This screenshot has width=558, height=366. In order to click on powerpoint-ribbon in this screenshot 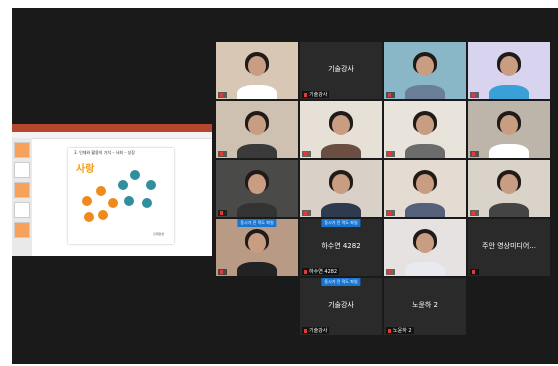, I will do `click(112, 135)`.